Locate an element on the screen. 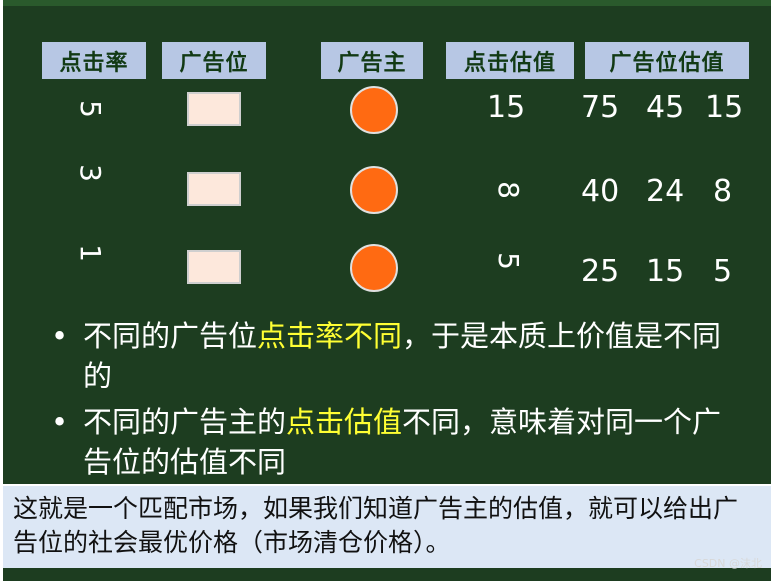  slot-value: 8 is located at coordinates (723, 191).